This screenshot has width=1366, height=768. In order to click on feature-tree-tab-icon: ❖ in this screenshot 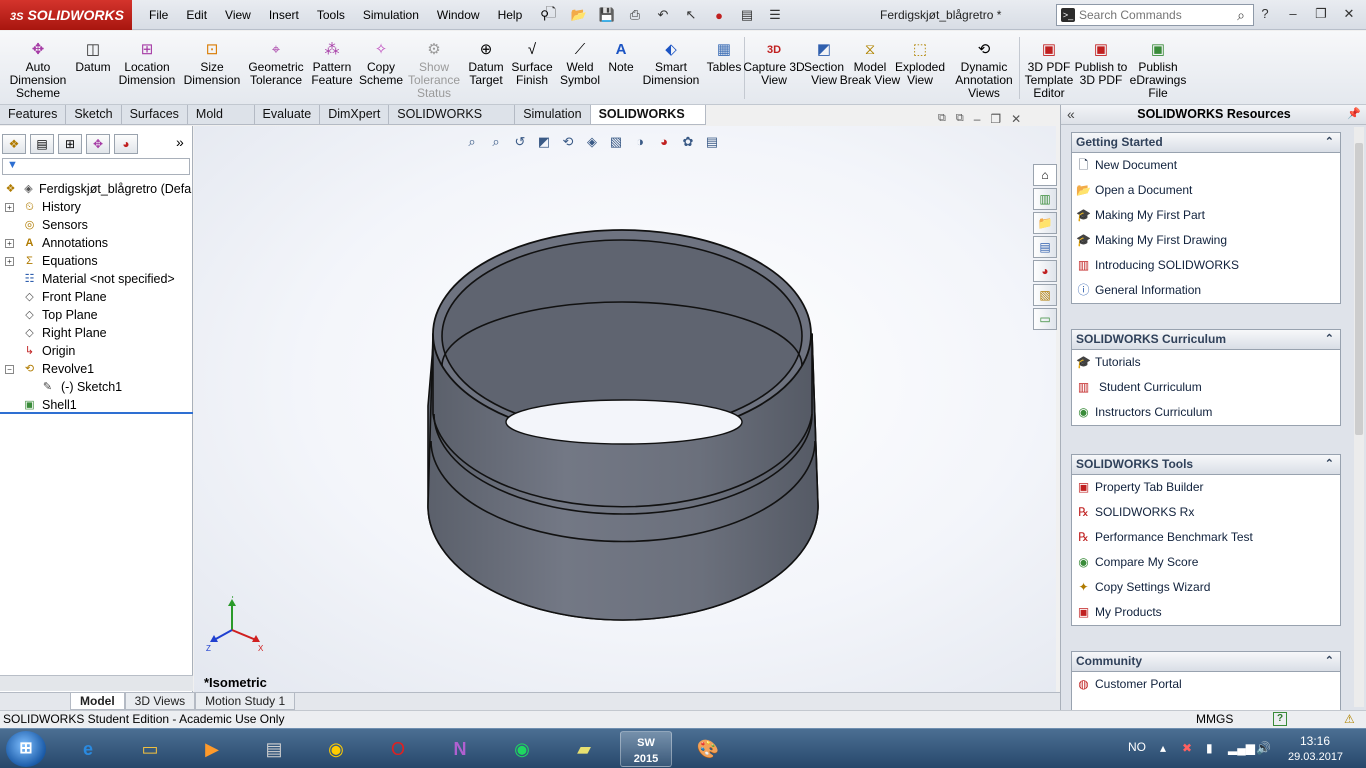, I will do `click(14, 144)`.